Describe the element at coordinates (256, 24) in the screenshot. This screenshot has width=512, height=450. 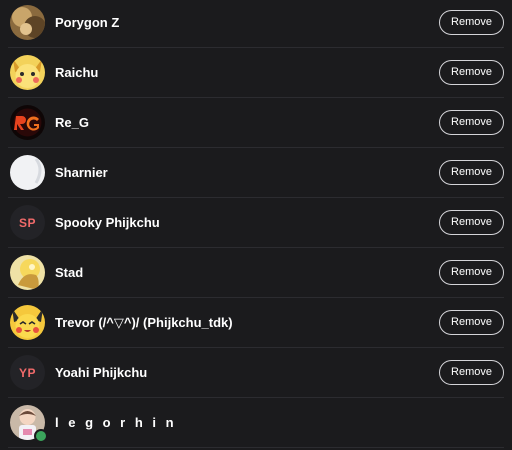
I see `member-row: Porygon Z Remove` at that location.